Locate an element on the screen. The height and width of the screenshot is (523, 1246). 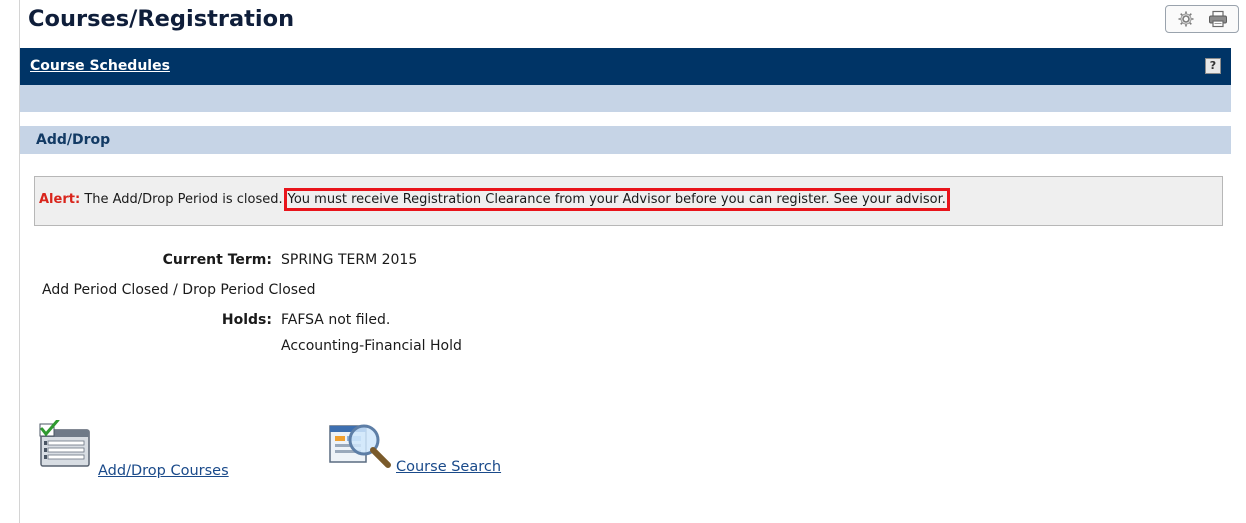
section-title: Add/Drop is located at coordinates (73, 140).